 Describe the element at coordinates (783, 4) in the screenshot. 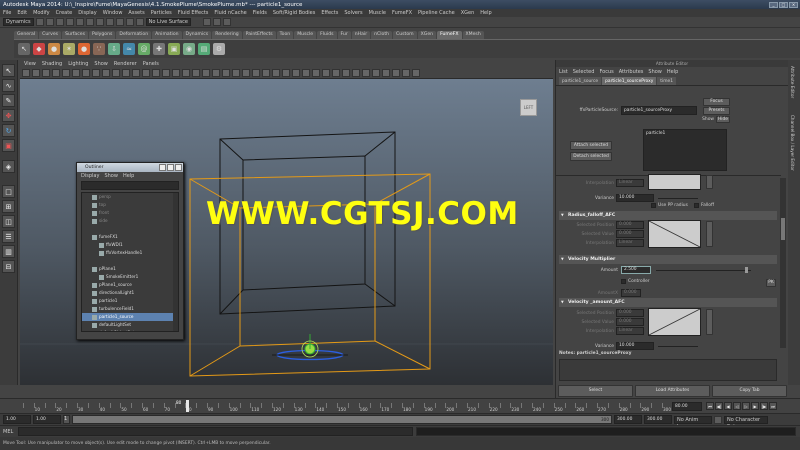

I see `maximize-button: □` at that location.